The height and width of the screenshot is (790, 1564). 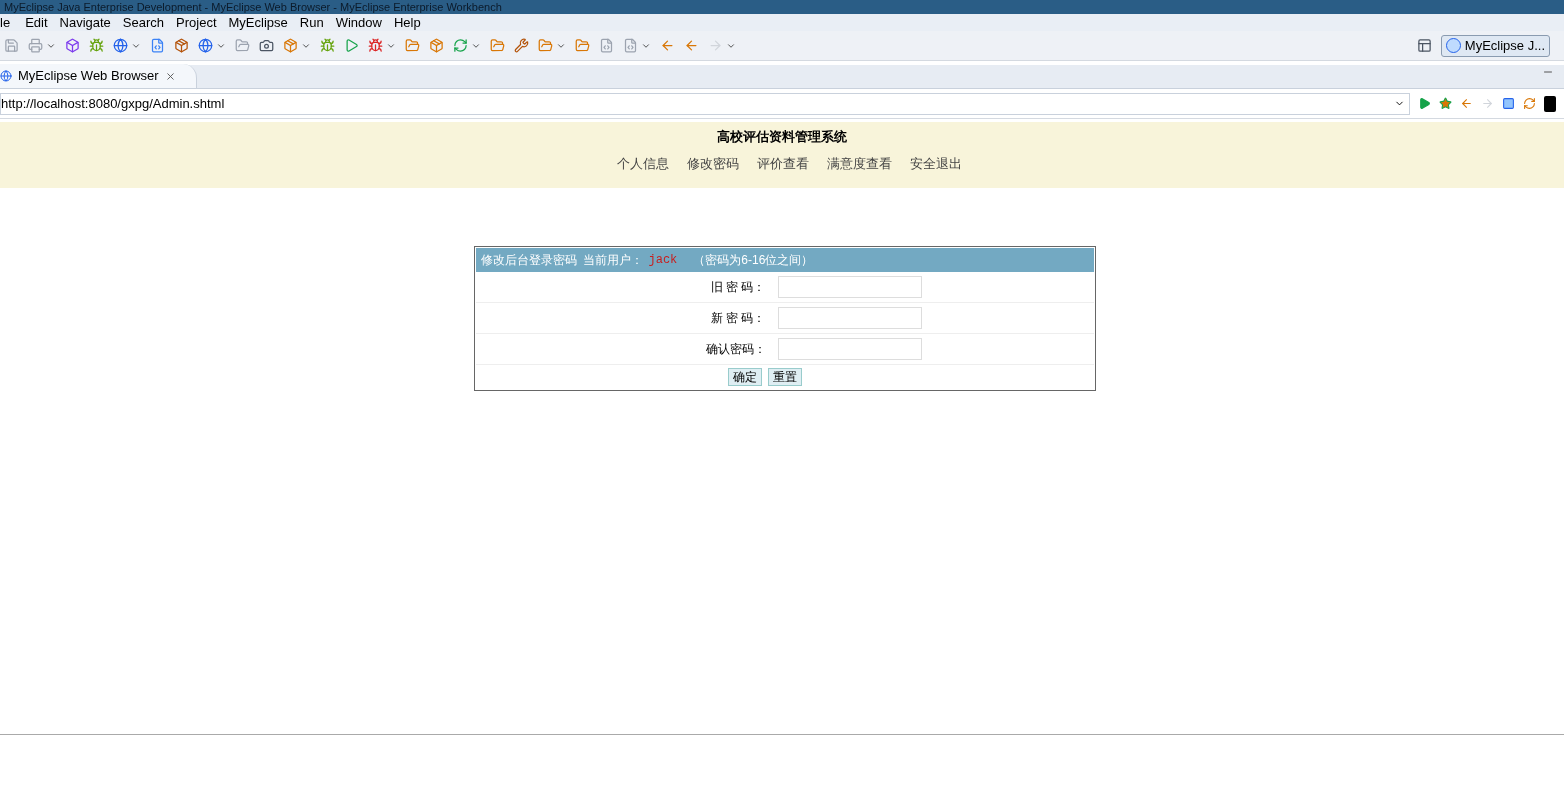 I want to click on menu-item: Window, so click(x=358, y=22).